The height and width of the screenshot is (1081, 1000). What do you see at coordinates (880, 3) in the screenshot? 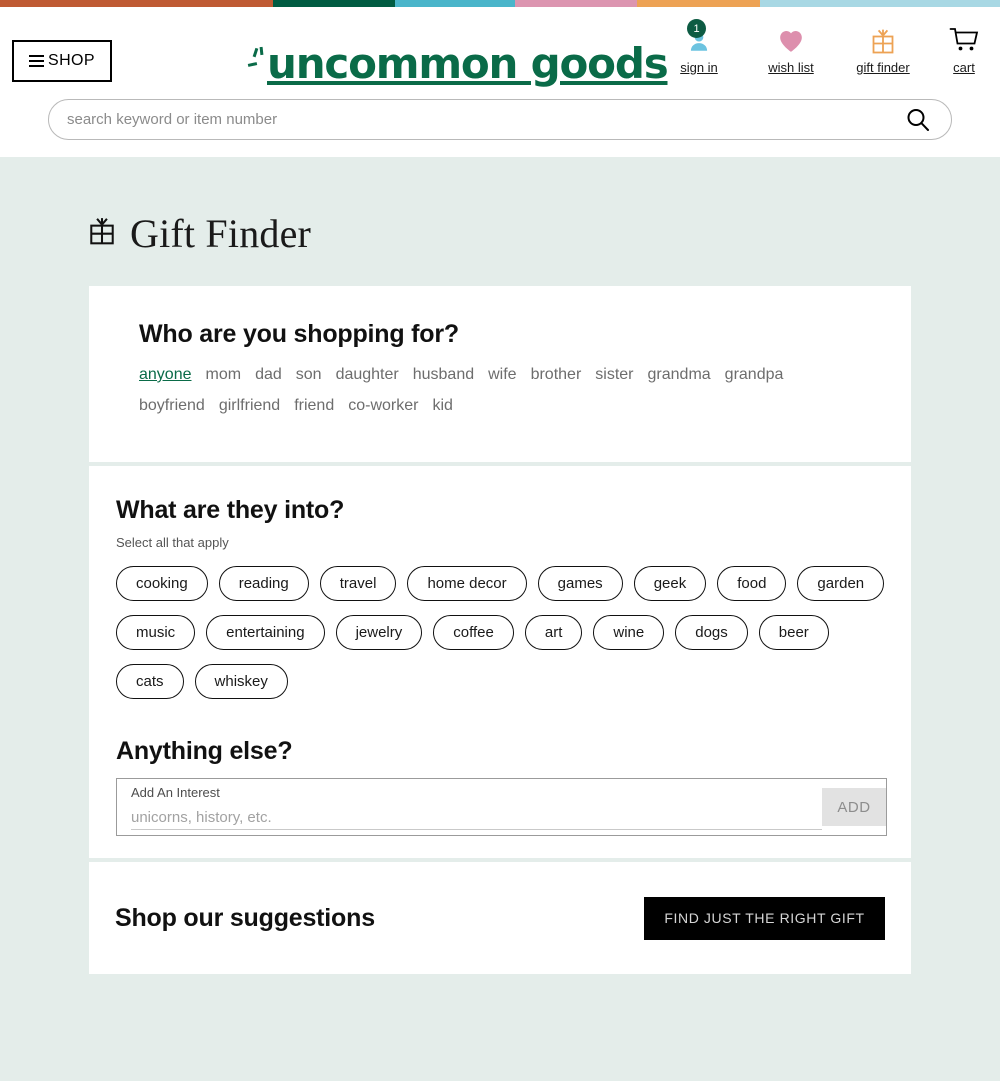
I see `color-bar-segment-light-blue` at bounding box center [880, 3].